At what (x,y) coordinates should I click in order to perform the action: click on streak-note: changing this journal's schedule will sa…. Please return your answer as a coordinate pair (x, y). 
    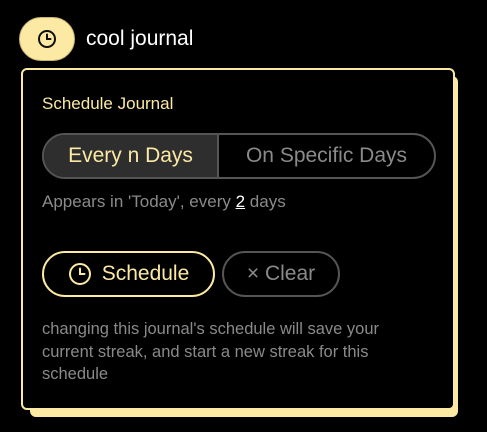
    Looking at the image, I should click on (211, 351).